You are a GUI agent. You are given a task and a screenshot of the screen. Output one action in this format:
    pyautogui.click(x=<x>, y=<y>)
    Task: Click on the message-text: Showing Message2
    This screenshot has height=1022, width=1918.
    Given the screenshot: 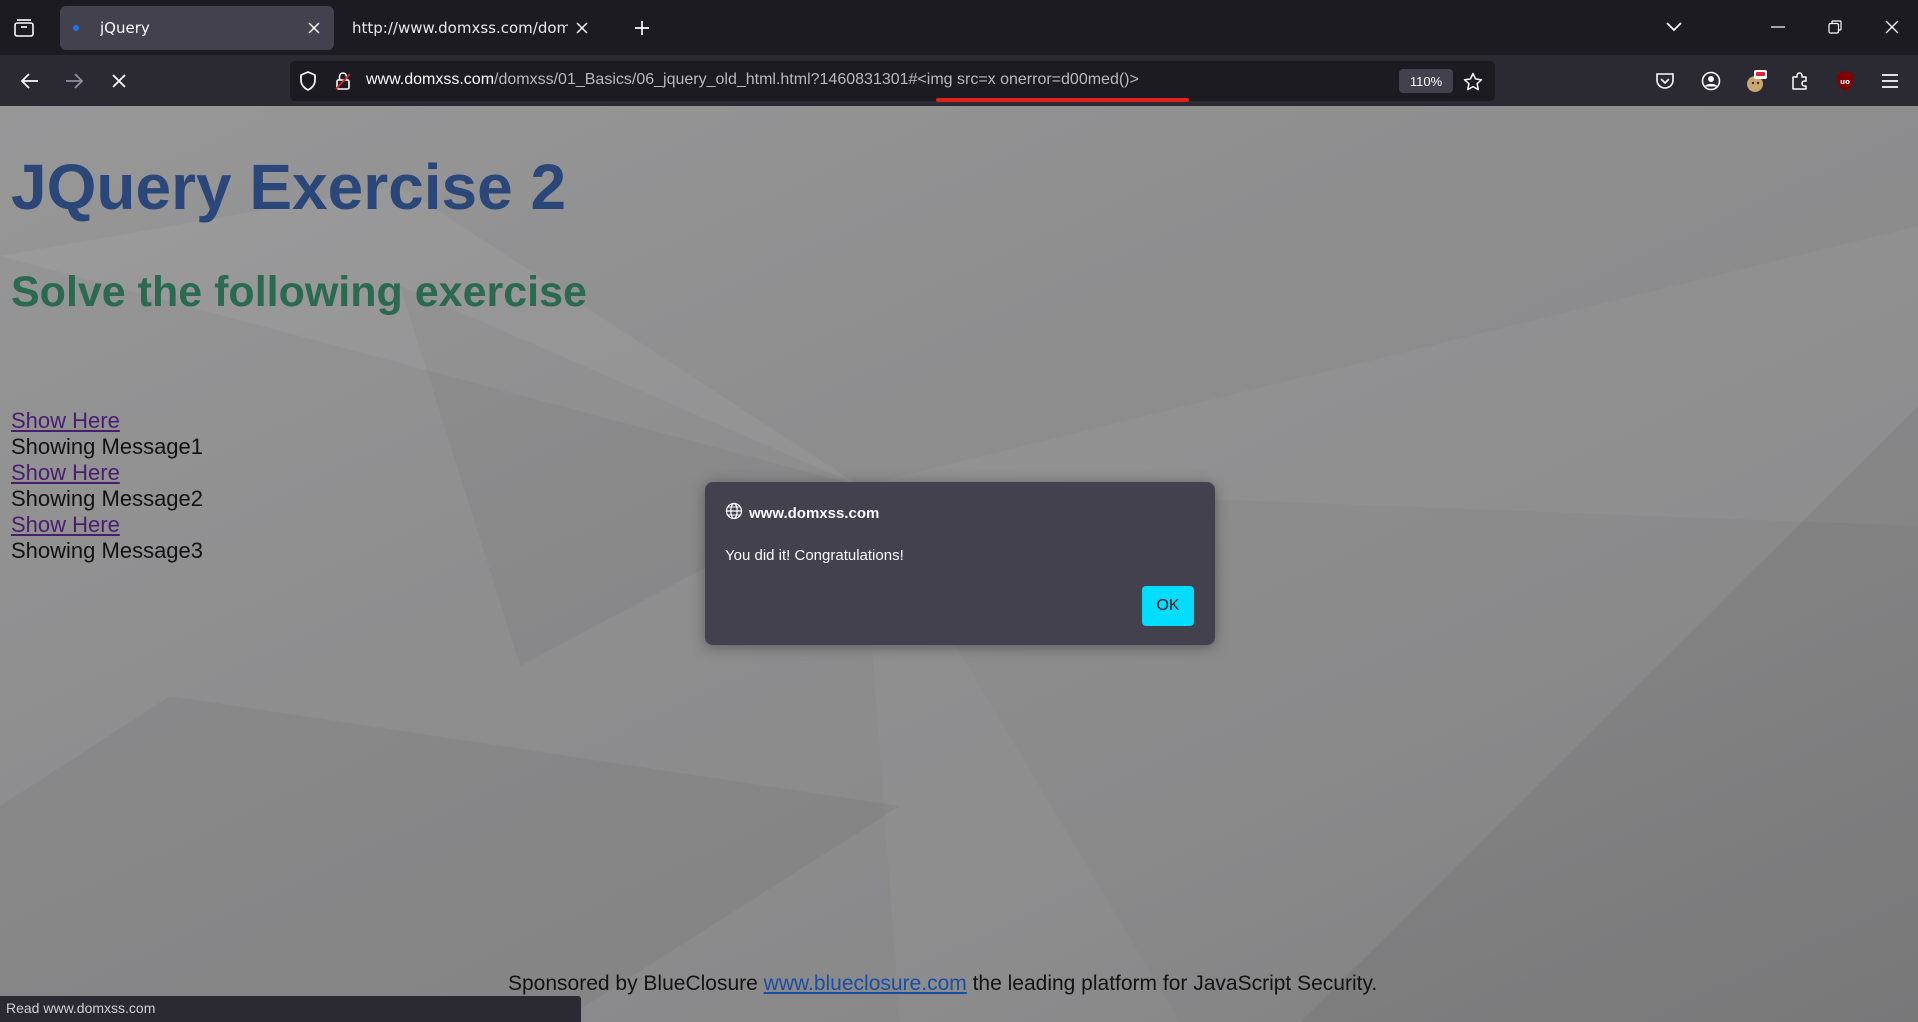 What is the action you would take?
    pyautogui.click(x=107, y=498)
    